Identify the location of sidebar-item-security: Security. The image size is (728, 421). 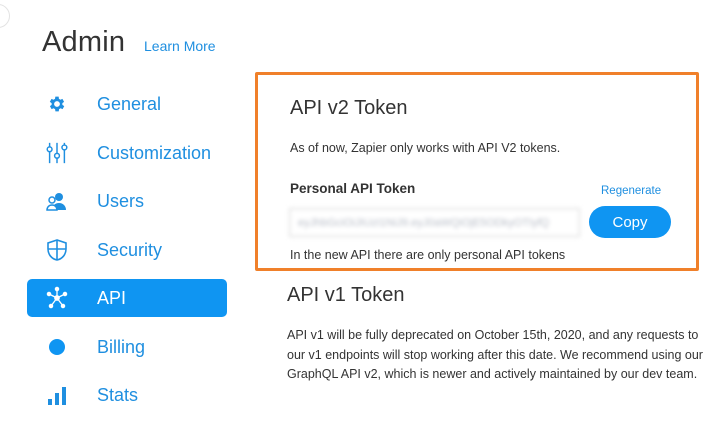
(127, 250).